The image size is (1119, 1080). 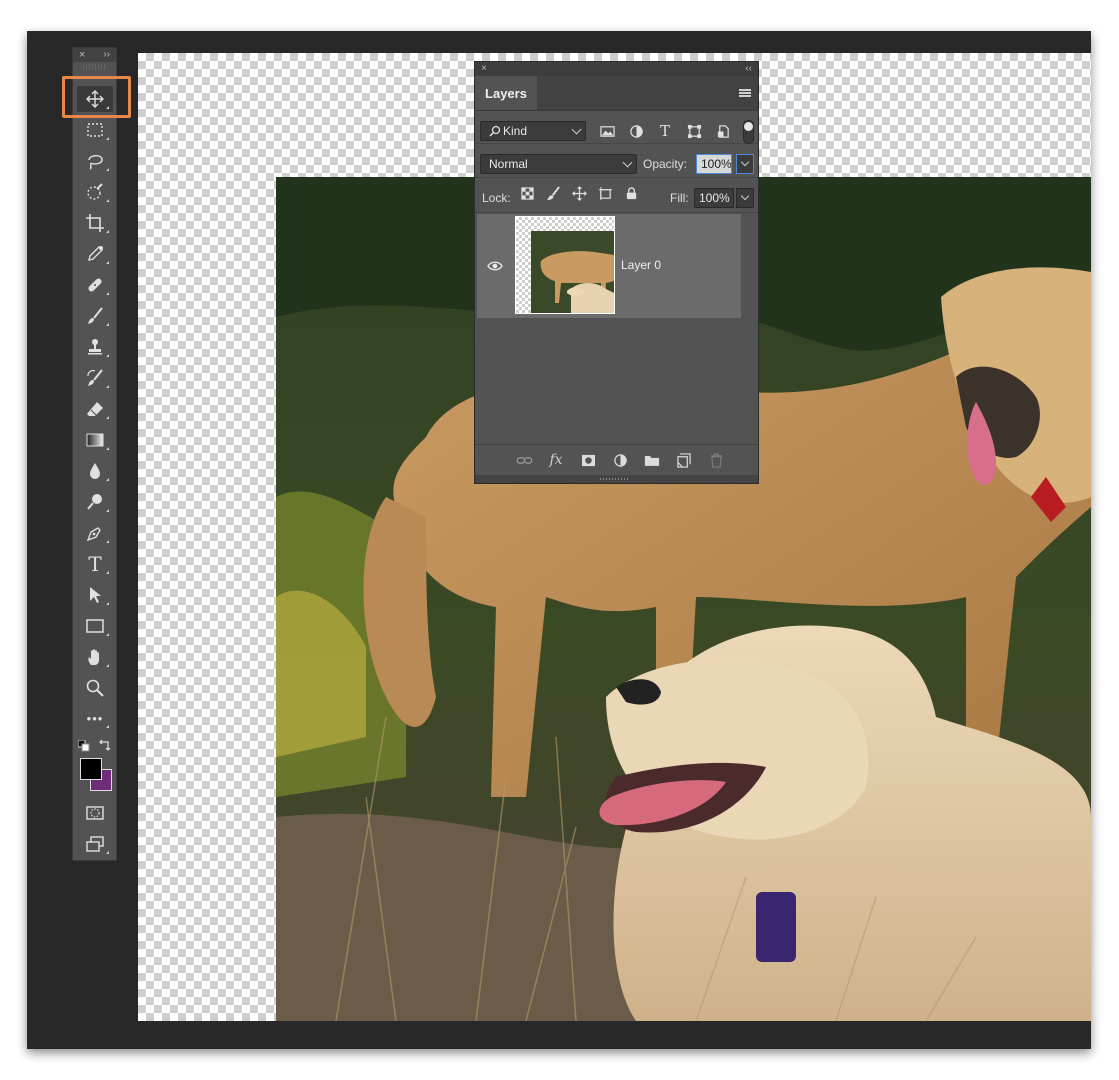 I want to click on default-colors-icon, so click(x=84, y=746).